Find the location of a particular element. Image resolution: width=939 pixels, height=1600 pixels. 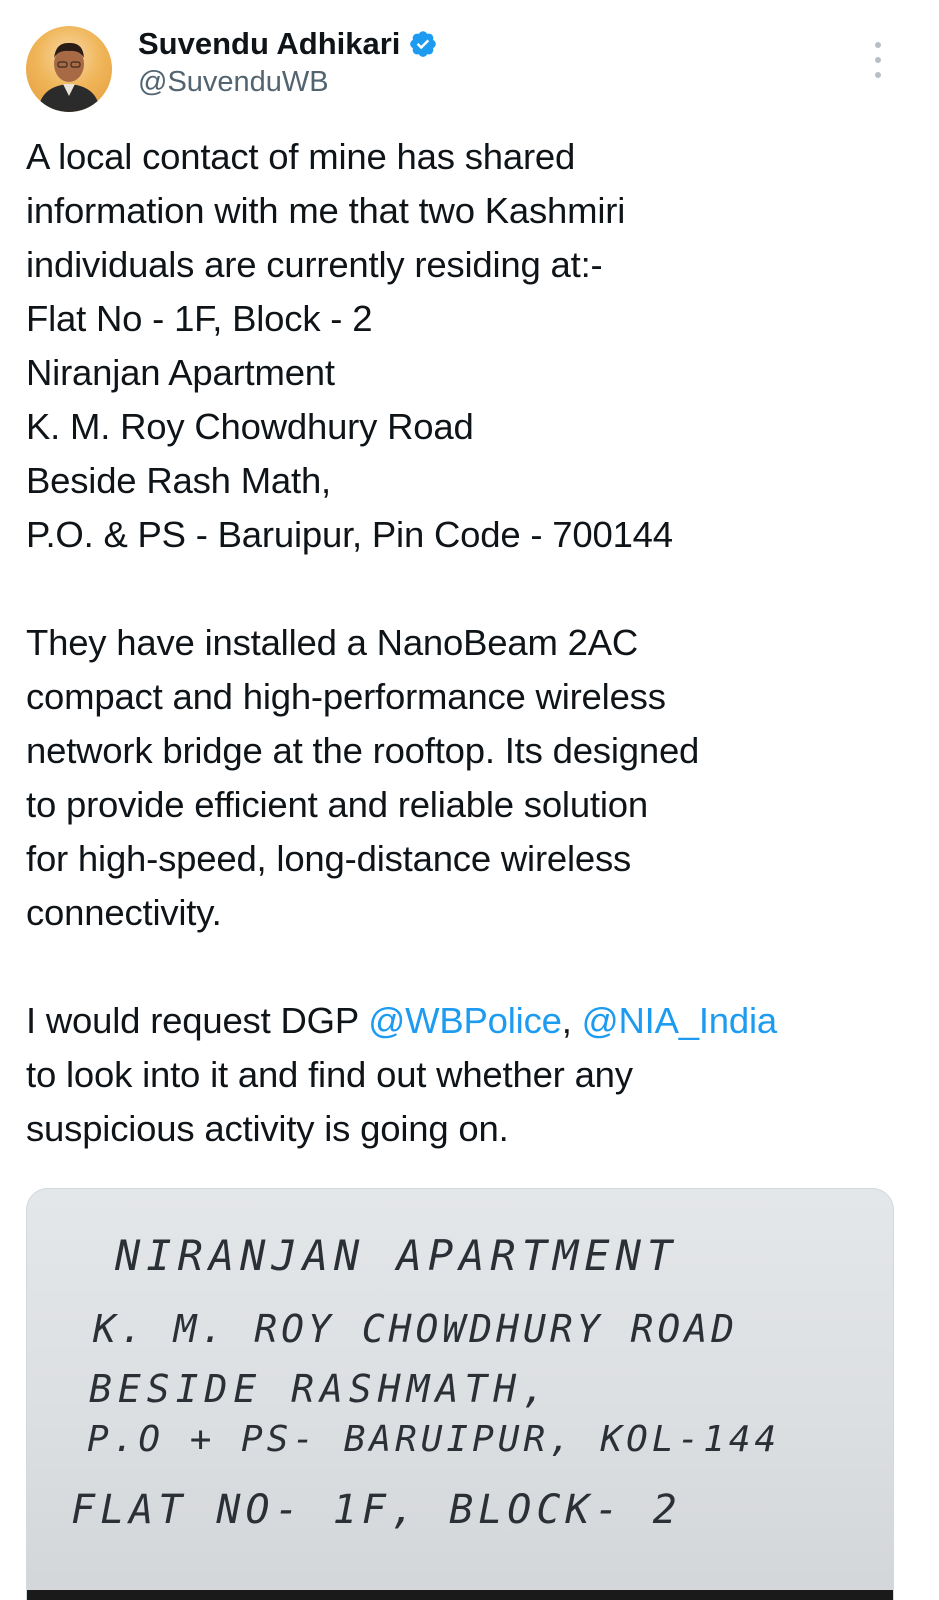

author-name-row: Suvendu Adhikari is located at coordinates (288, 44).